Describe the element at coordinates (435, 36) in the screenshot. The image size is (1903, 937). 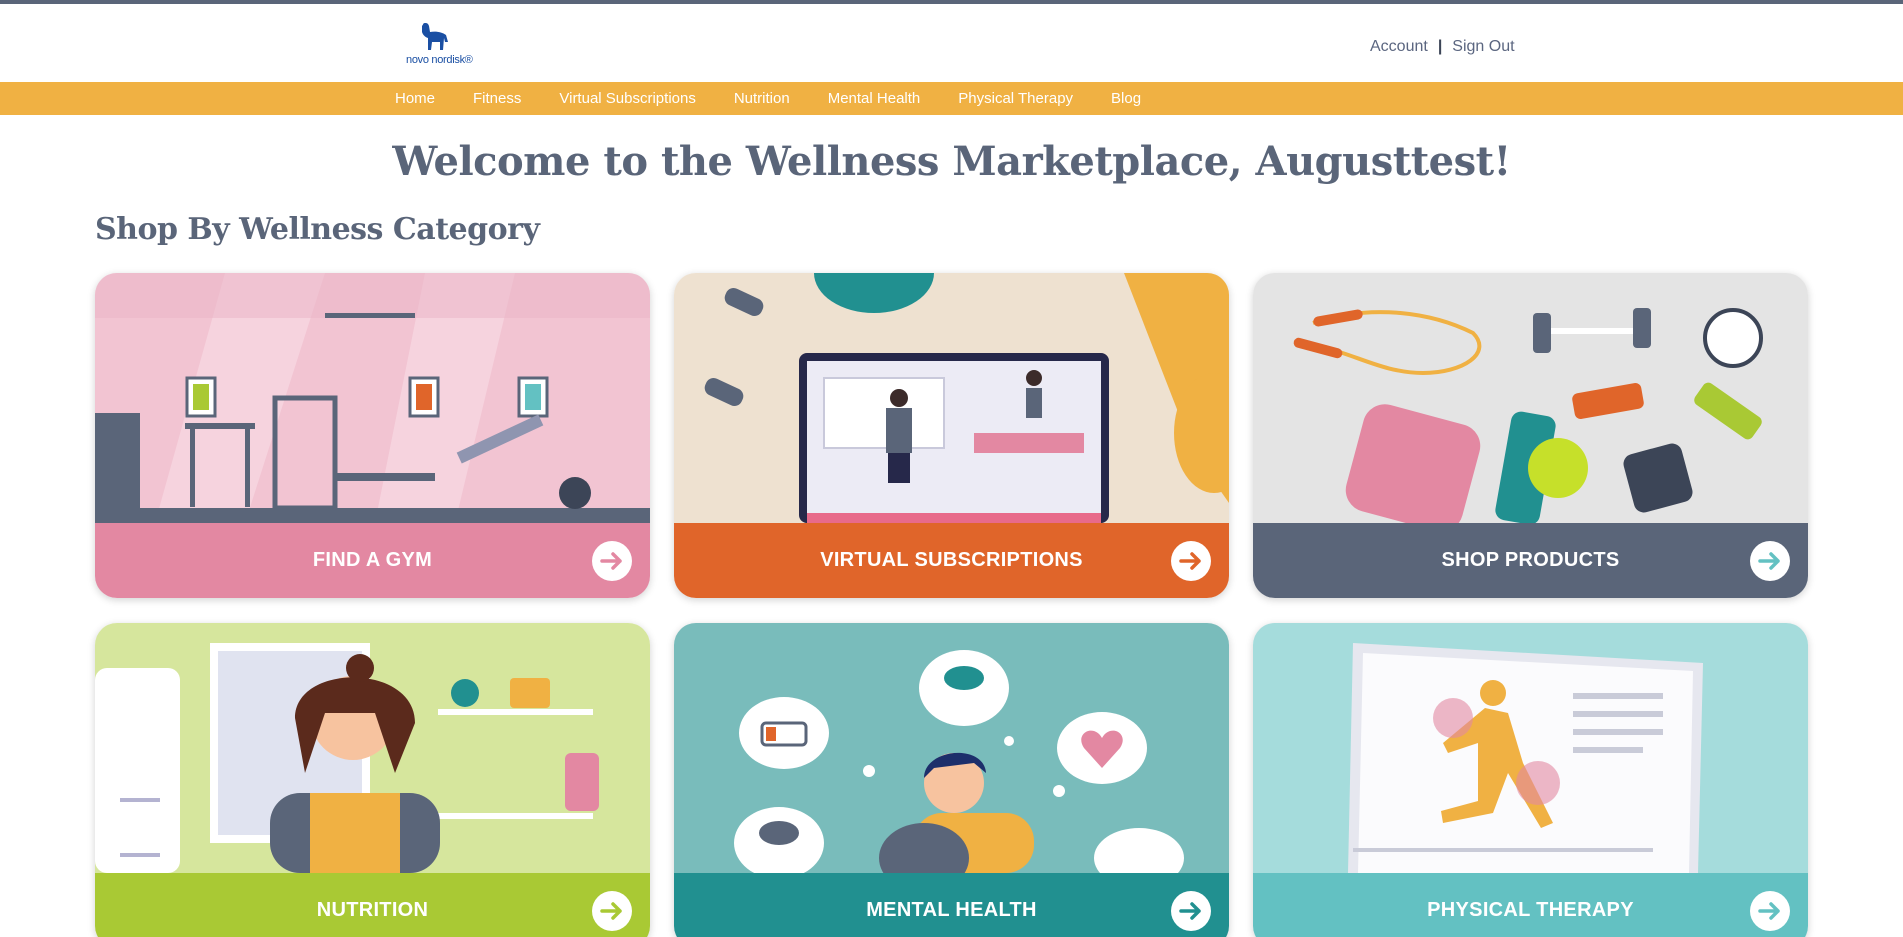
I see `apis-bull-icon` at that location.